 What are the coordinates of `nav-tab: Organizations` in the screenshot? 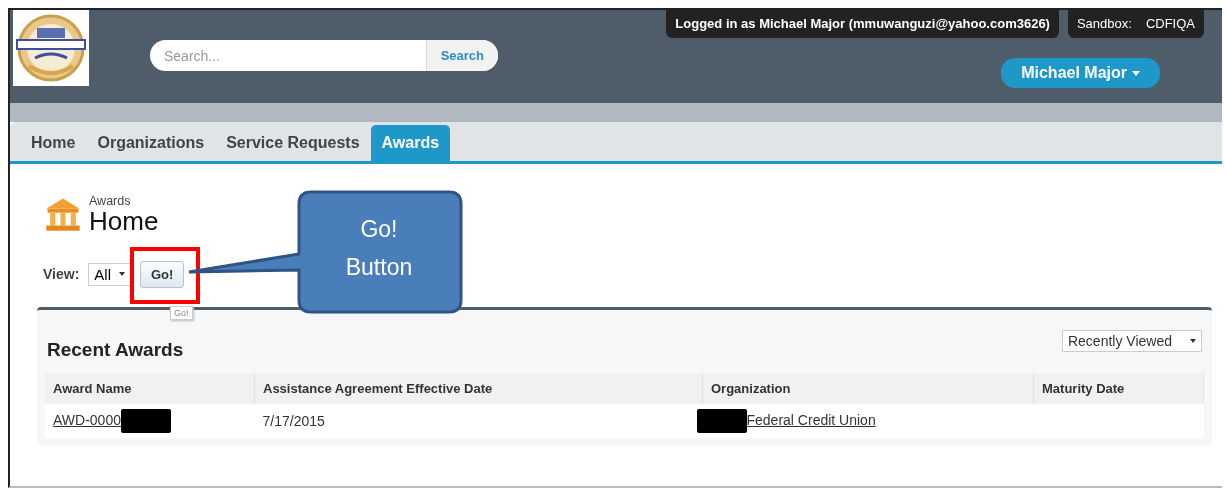 It's located at (151, 143).